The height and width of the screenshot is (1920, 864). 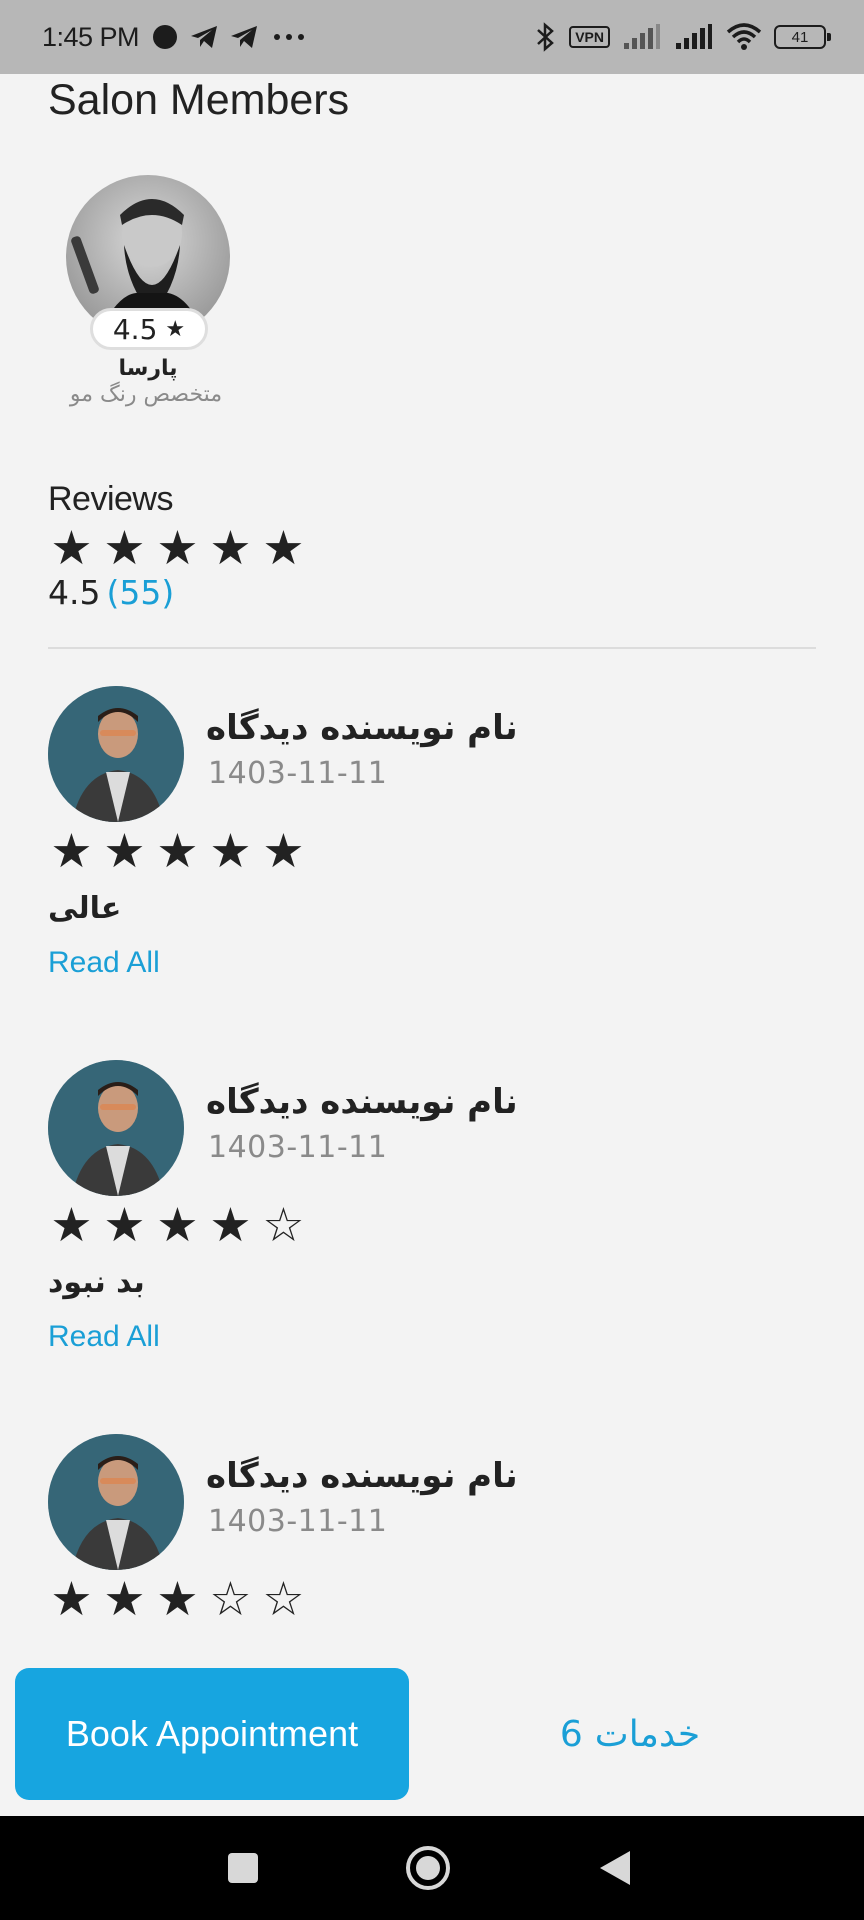 What do you see at coordinates (432, 37) in the screenshot?
I see `status-bar: 1:45 PM VPN 41` at bounding box center [432, 37].